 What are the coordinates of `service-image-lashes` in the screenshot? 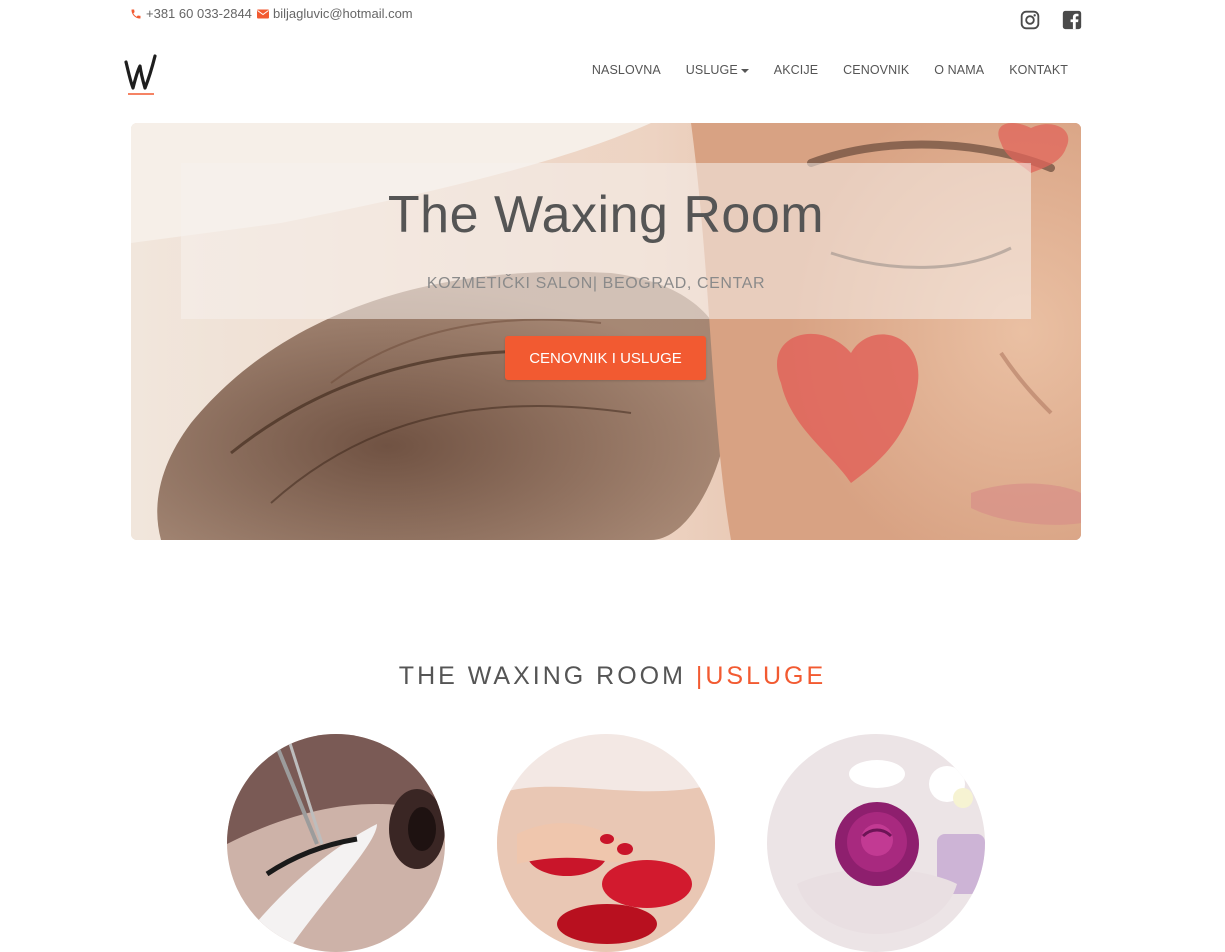 It's located at (336, 843).